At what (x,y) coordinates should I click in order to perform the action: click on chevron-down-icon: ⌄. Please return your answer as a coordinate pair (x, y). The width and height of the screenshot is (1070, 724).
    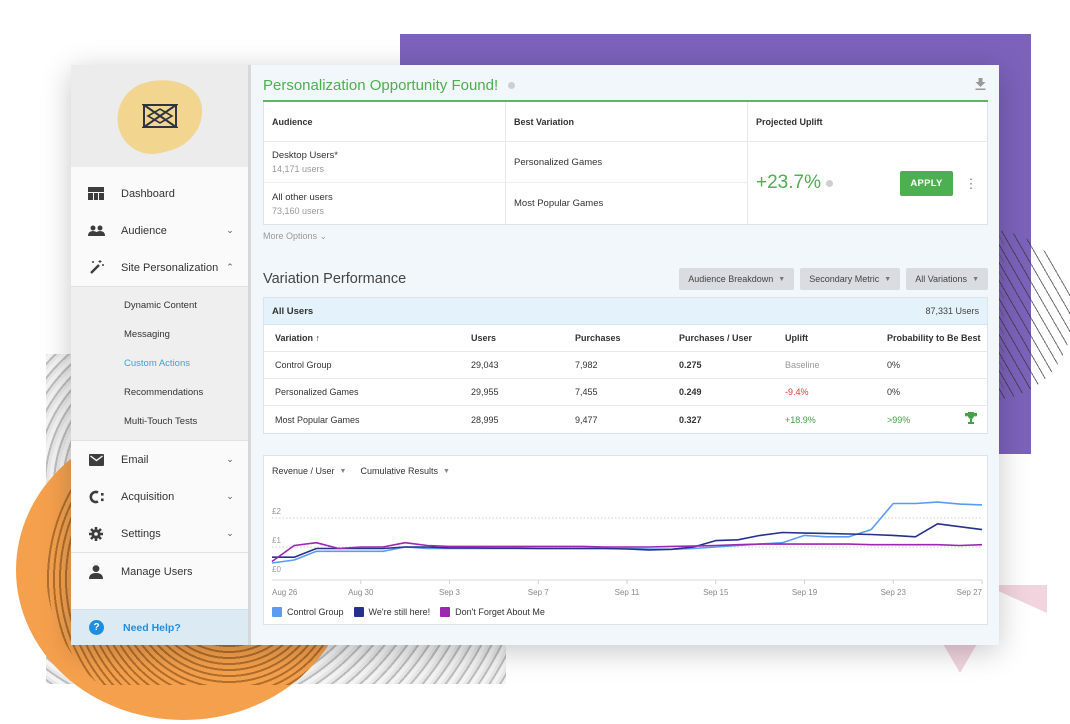
    Looking at the image, I should click on (230, 533).